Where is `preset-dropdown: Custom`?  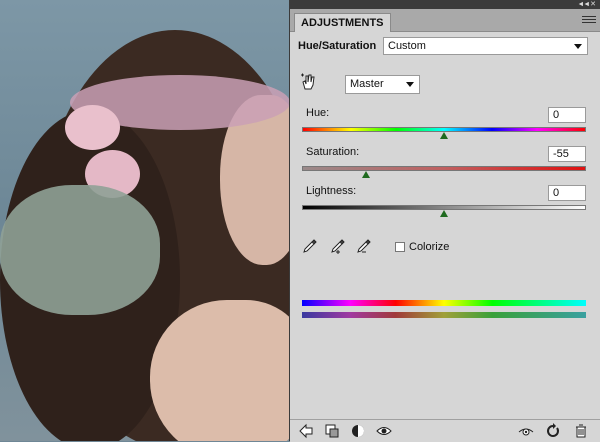 preset-dropdown: Custom is located at coordinates (485, 46).